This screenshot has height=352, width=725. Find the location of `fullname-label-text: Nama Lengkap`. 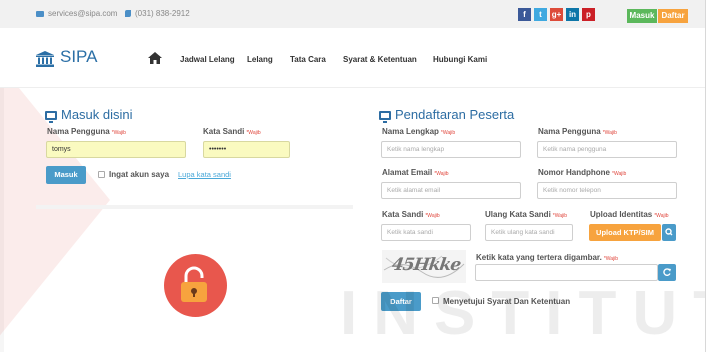

fullname-label-text: Nama Lengkap is located at coordinates (410, 131).